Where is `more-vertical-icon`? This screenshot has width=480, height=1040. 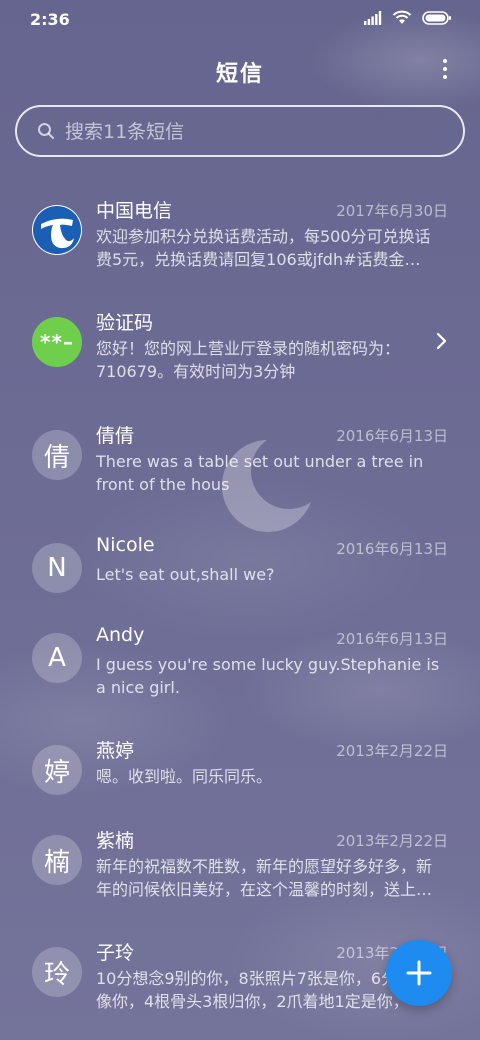 more-vertical-icon is located at coordinates (445, 69).